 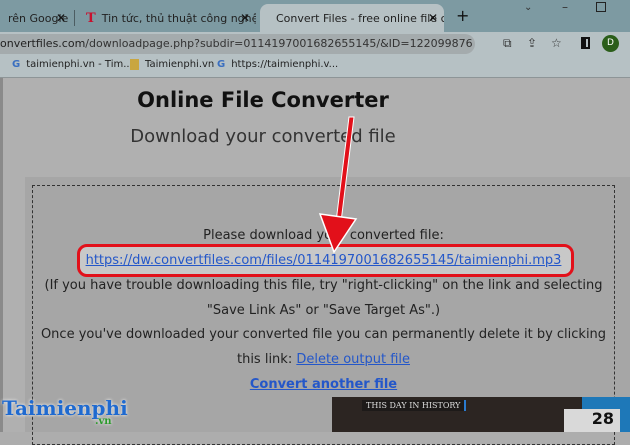 What do you see at coordinates (65, 411) in the screenshot?
I see `taimienphi-watermark-logo: Taimienphi .vn` at bounding box center [65, 411].